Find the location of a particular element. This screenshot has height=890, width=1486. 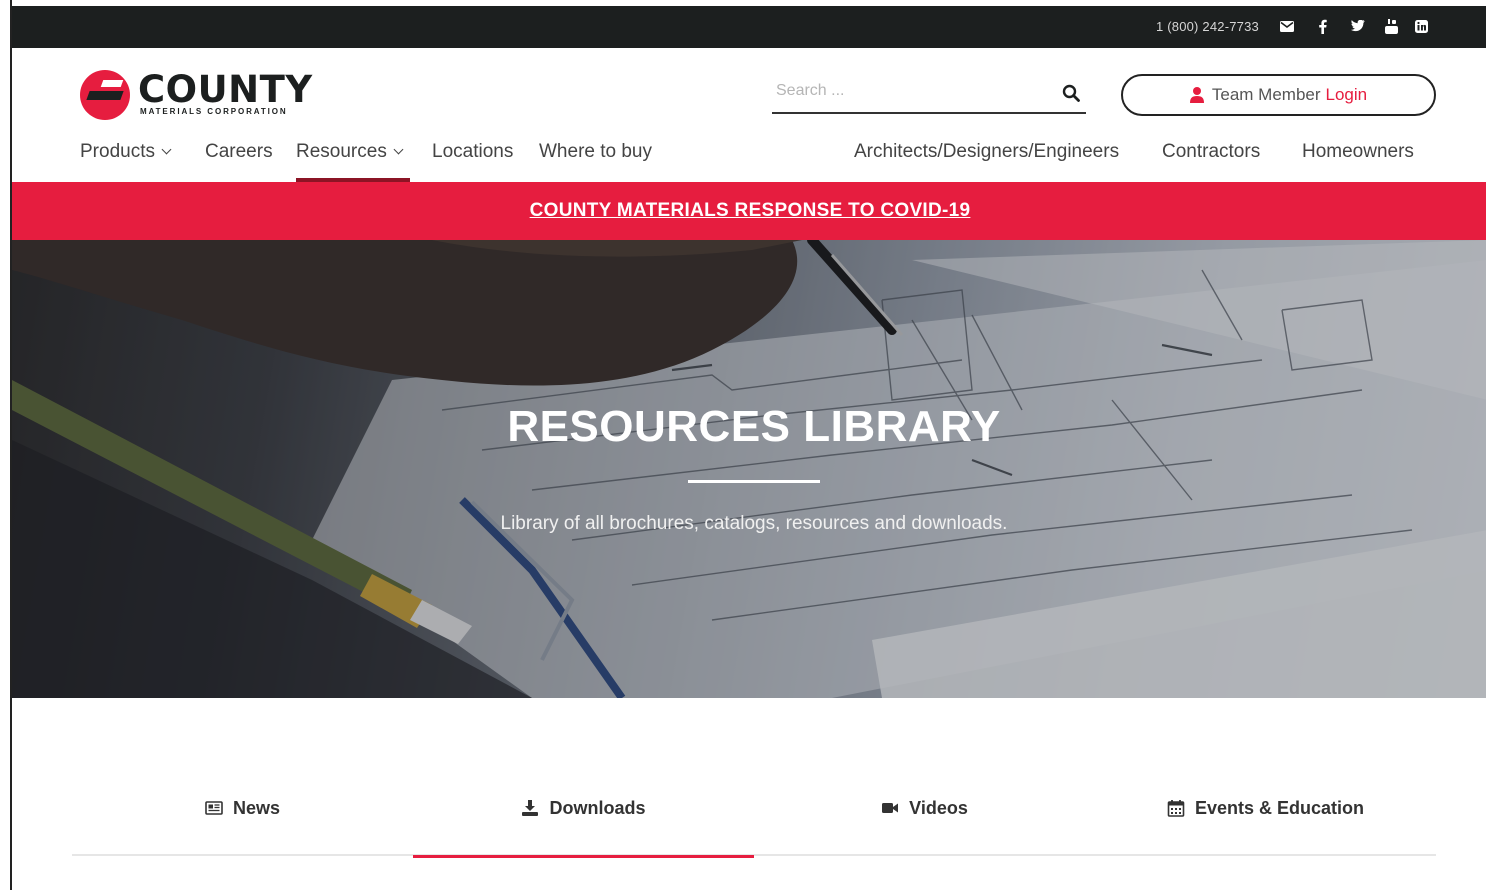

login-link: Login is located at coordinates (1347, 95).